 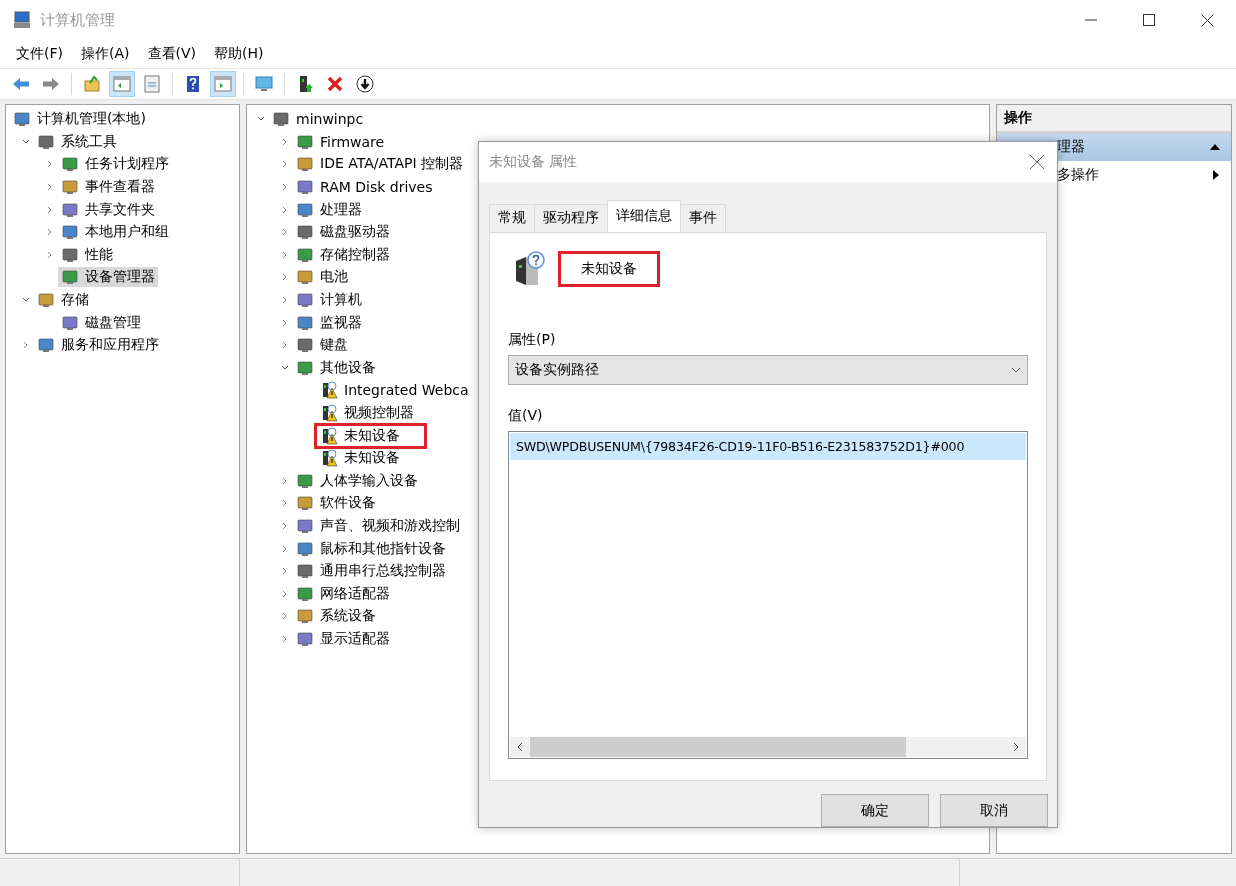 I want to click on ok-button: 确定, so click(x=875, y=810).